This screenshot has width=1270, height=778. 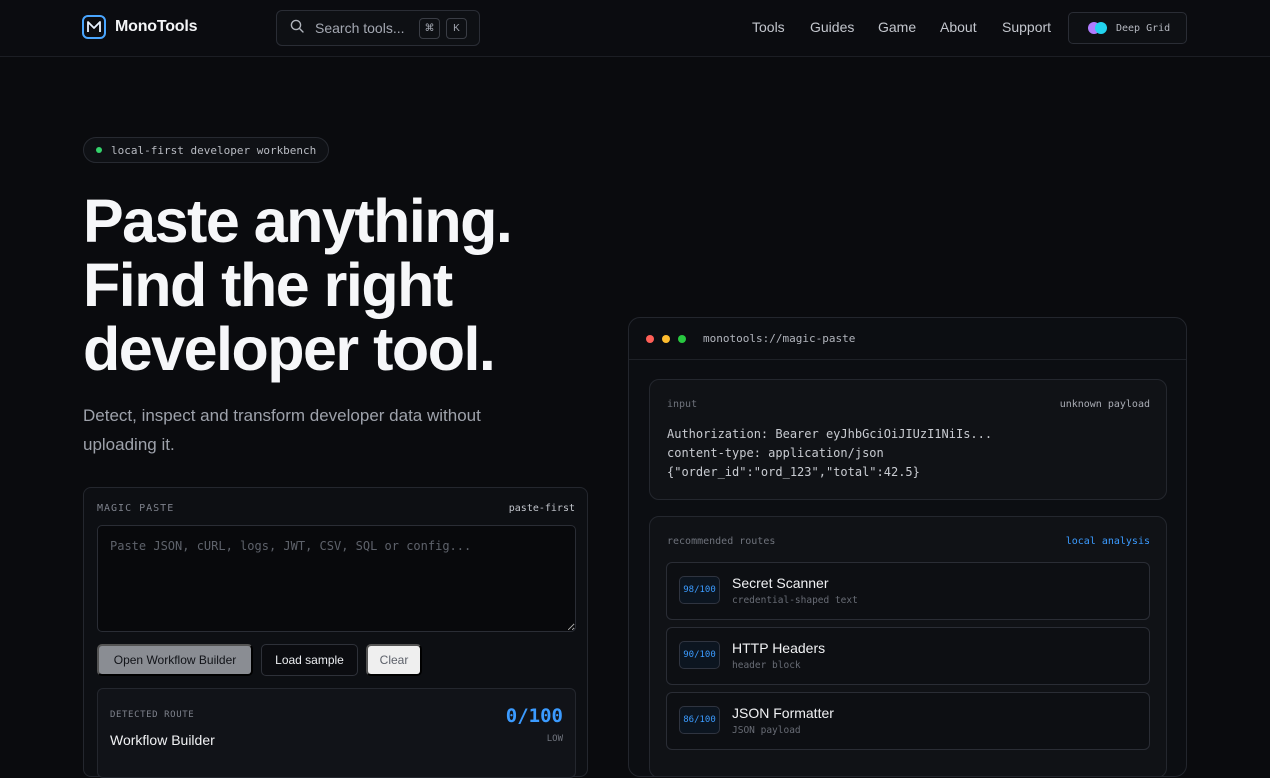 What do you see at coordinates (289, 349) in the screenshot?
I see `headline-line: developer tool.` at bounding box center [289, 349].